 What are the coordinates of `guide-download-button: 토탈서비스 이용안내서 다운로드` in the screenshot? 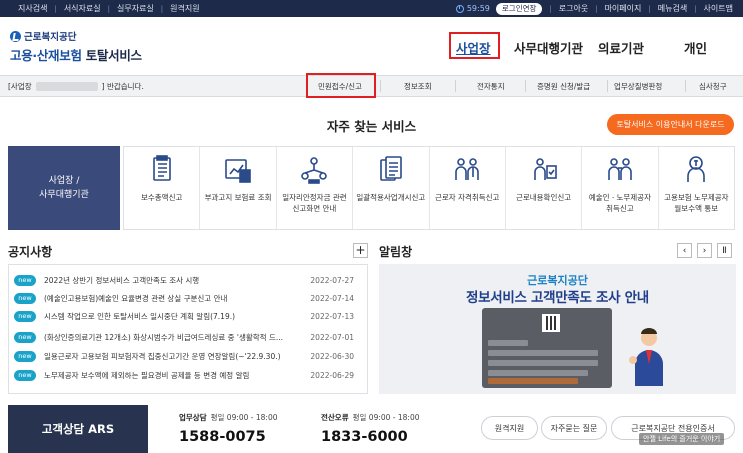 It's located at (670, 124).